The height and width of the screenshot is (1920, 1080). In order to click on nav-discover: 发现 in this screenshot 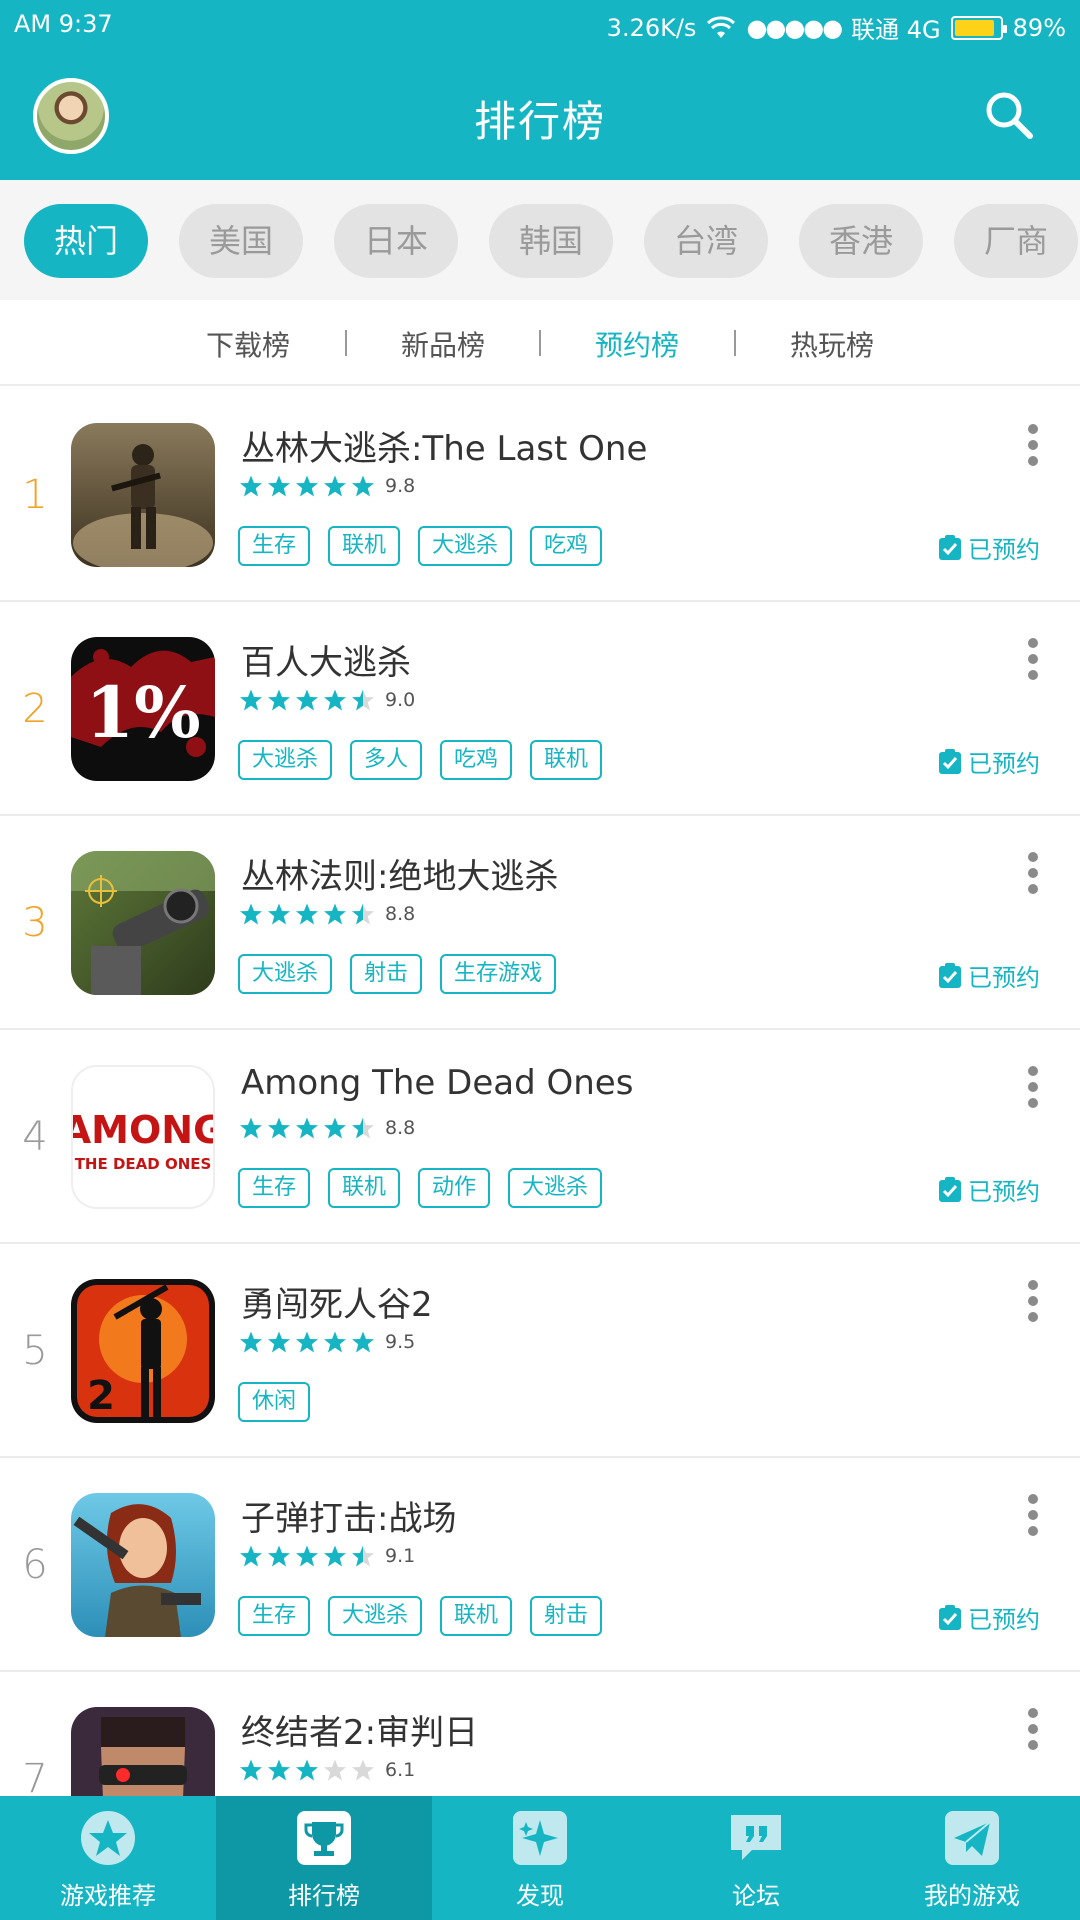, I will do `click(540, 1858)`.